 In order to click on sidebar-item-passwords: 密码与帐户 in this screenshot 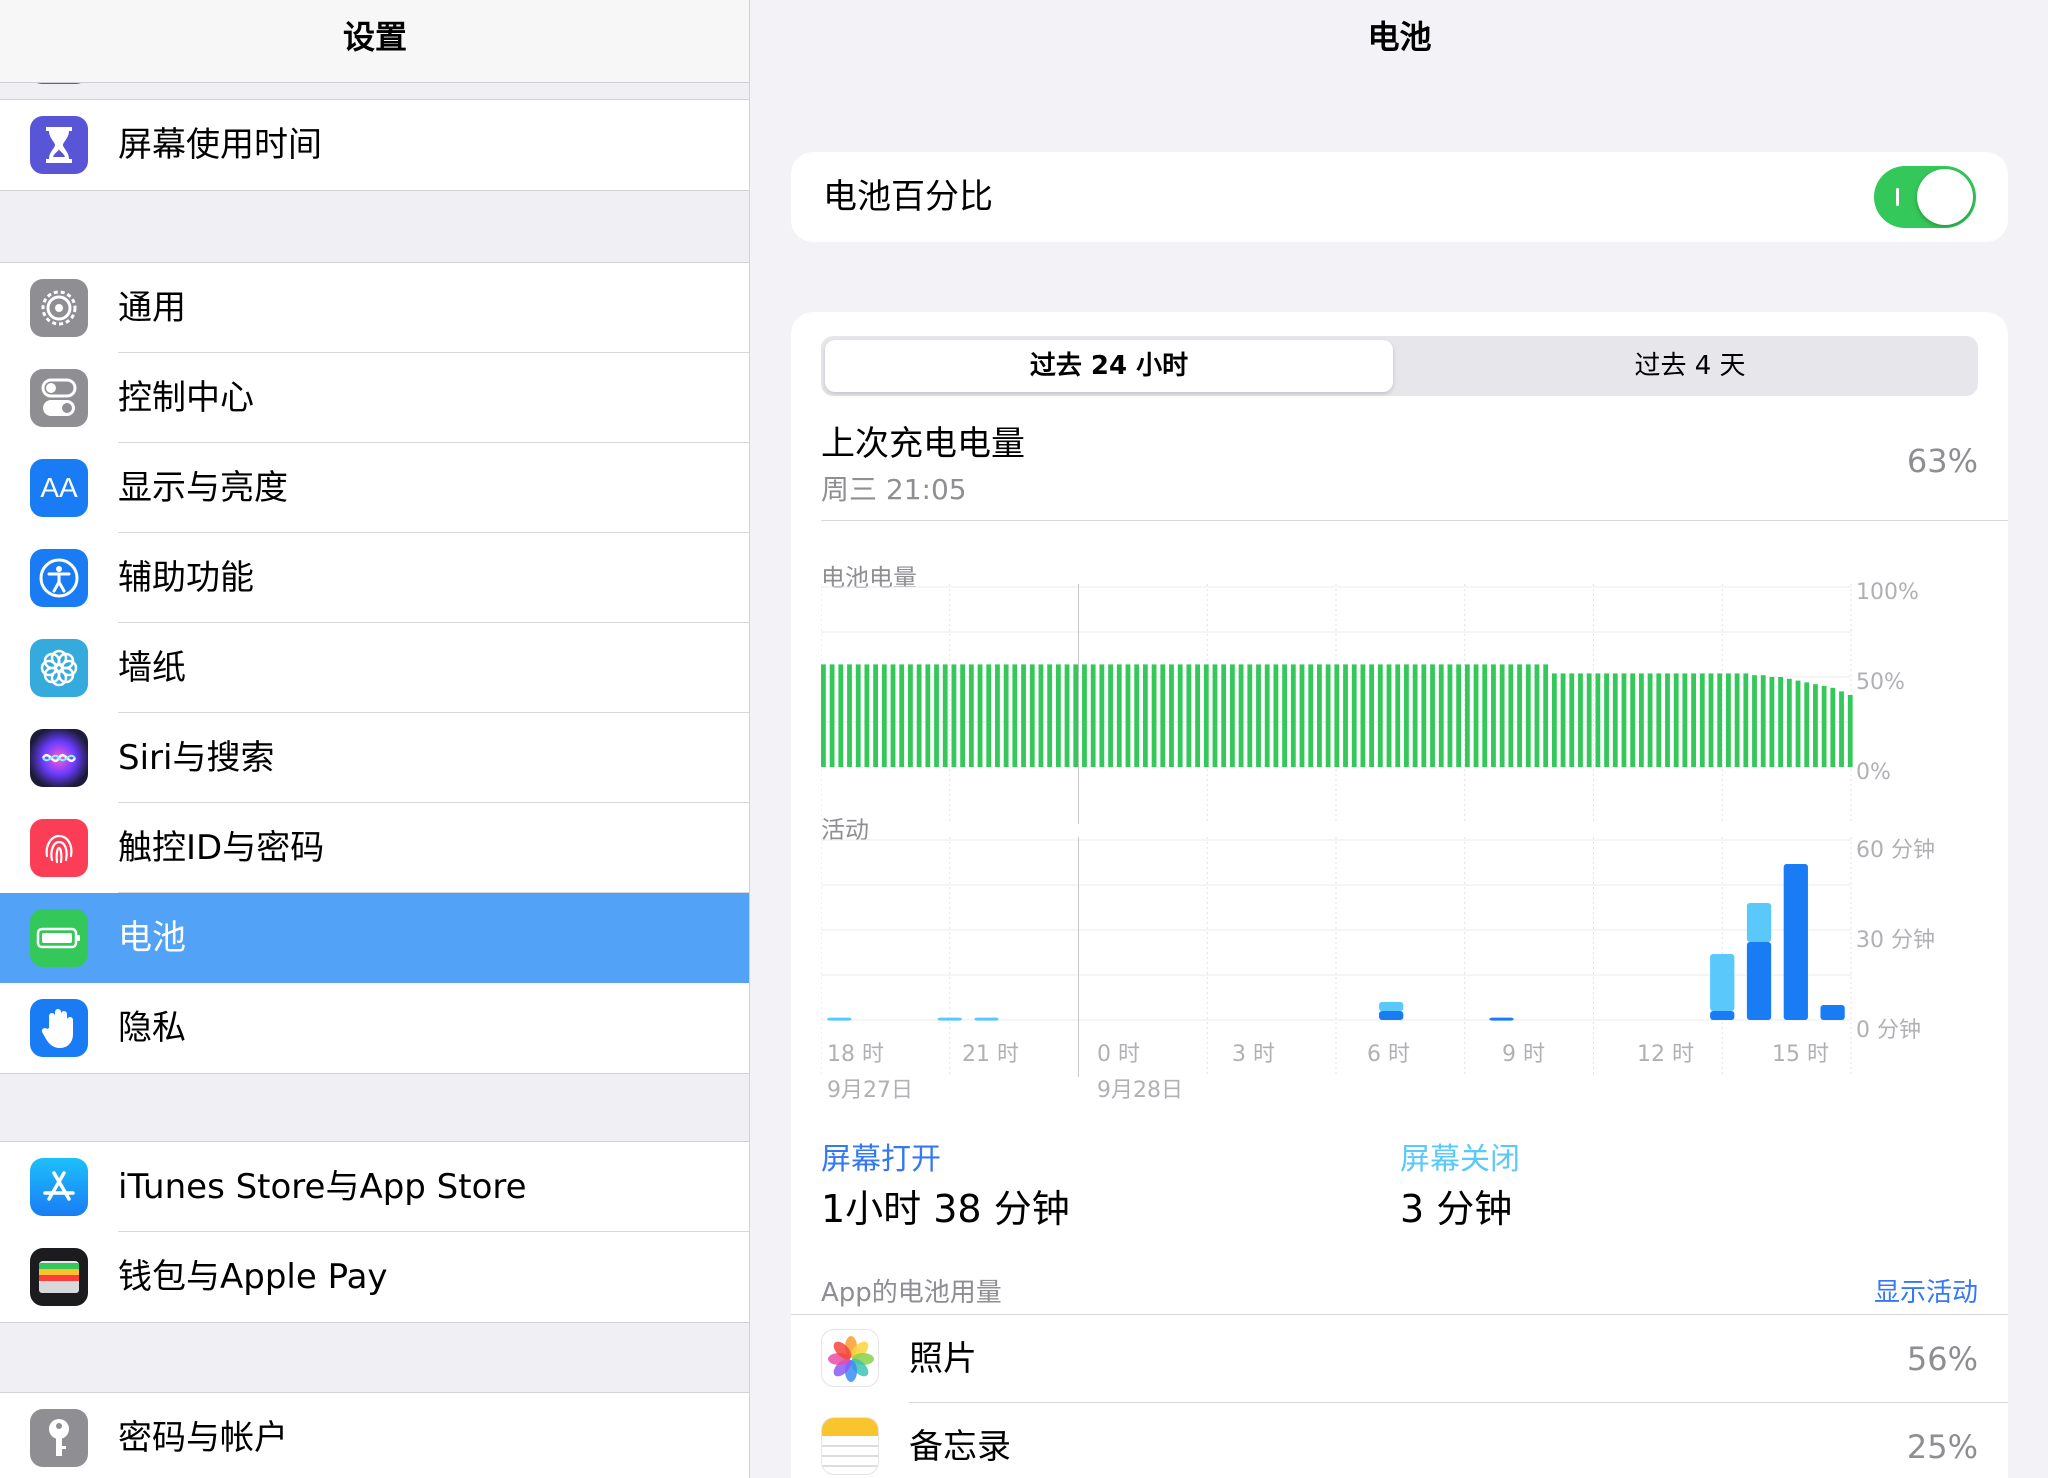, I will do `click(374, 1435)`.